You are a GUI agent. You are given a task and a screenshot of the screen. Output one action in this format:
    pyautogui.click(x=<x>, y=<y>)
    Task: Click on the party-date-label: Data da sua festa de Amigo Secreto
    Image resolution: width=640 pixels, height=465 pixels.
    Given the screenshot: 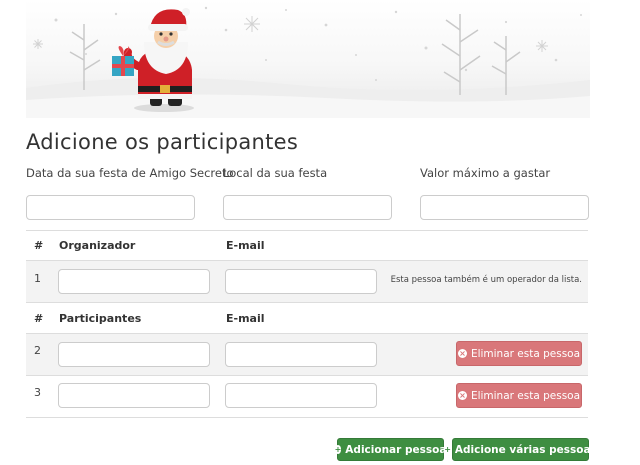 What is the action you would take?
    pyautogui.click(x=130, y=173)
    